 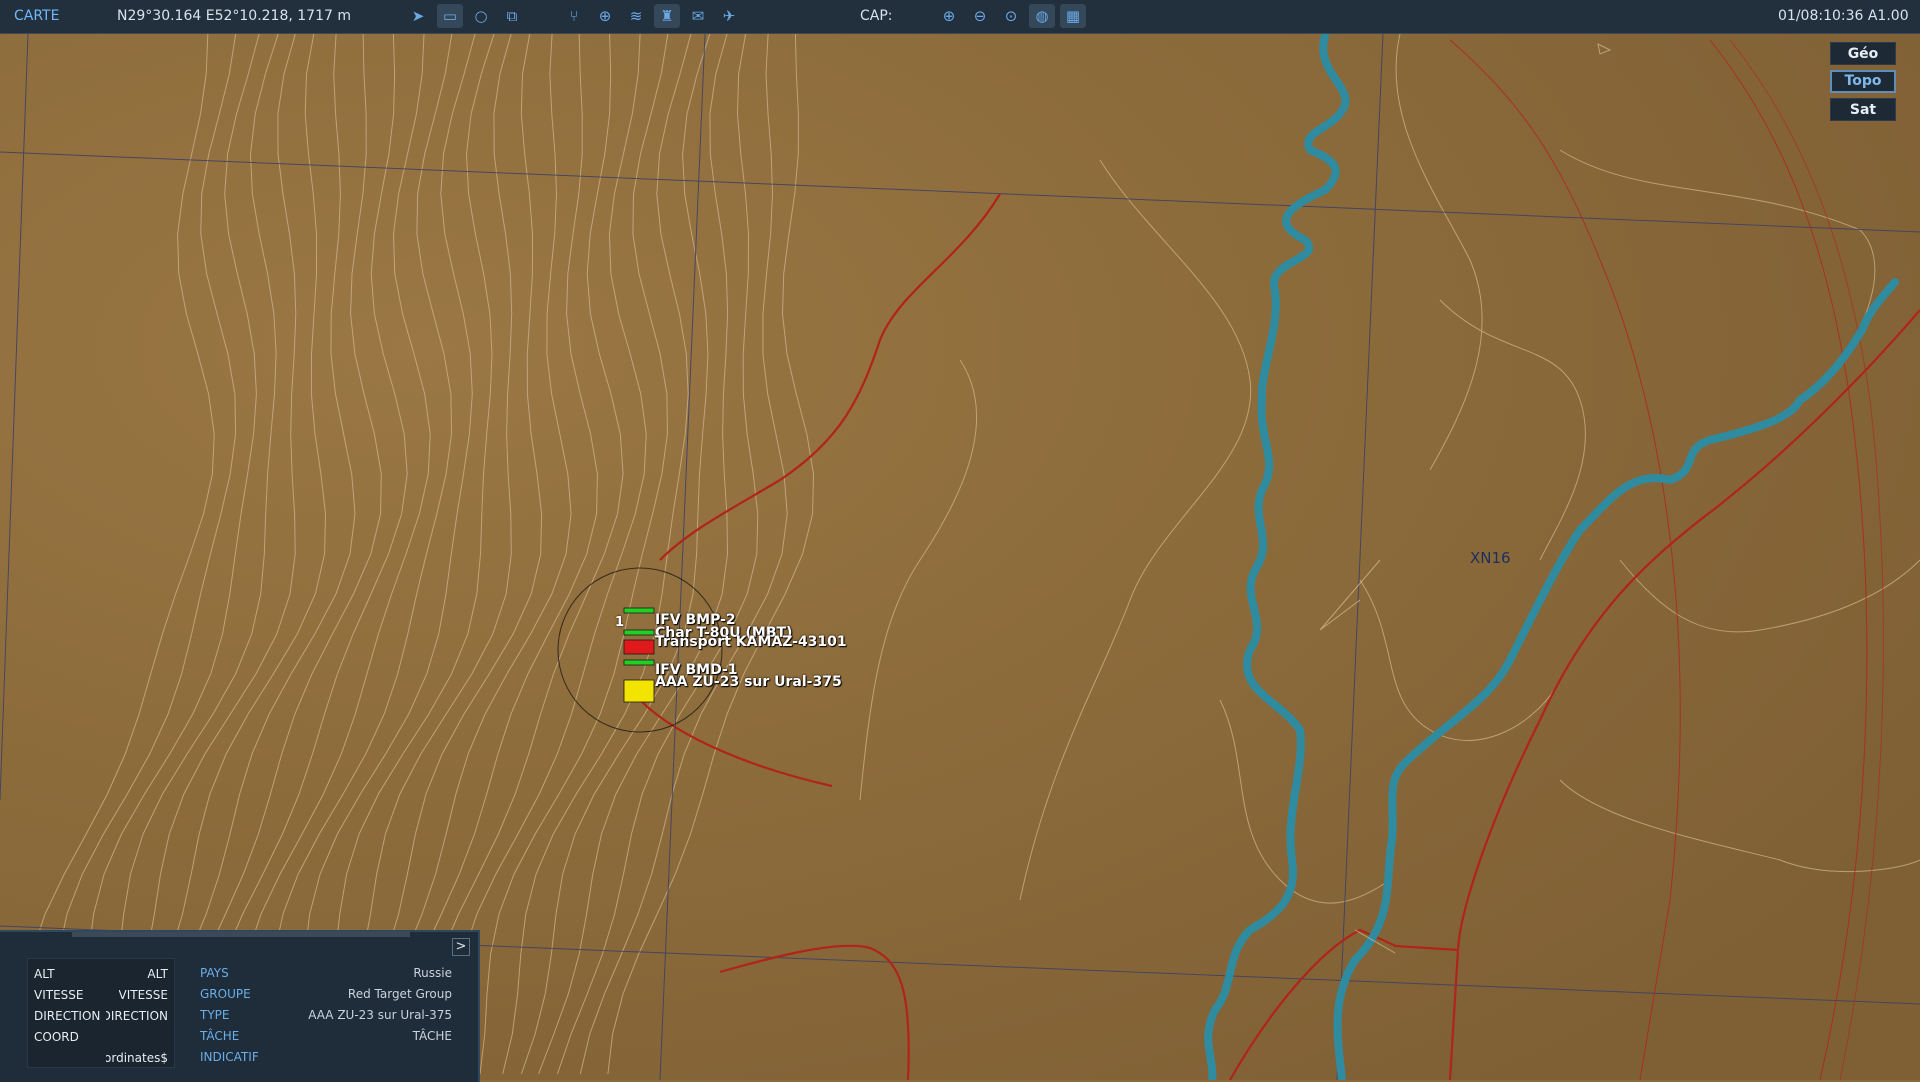 I want to click on route-icon: ⑂, so click(x=574, y=16).